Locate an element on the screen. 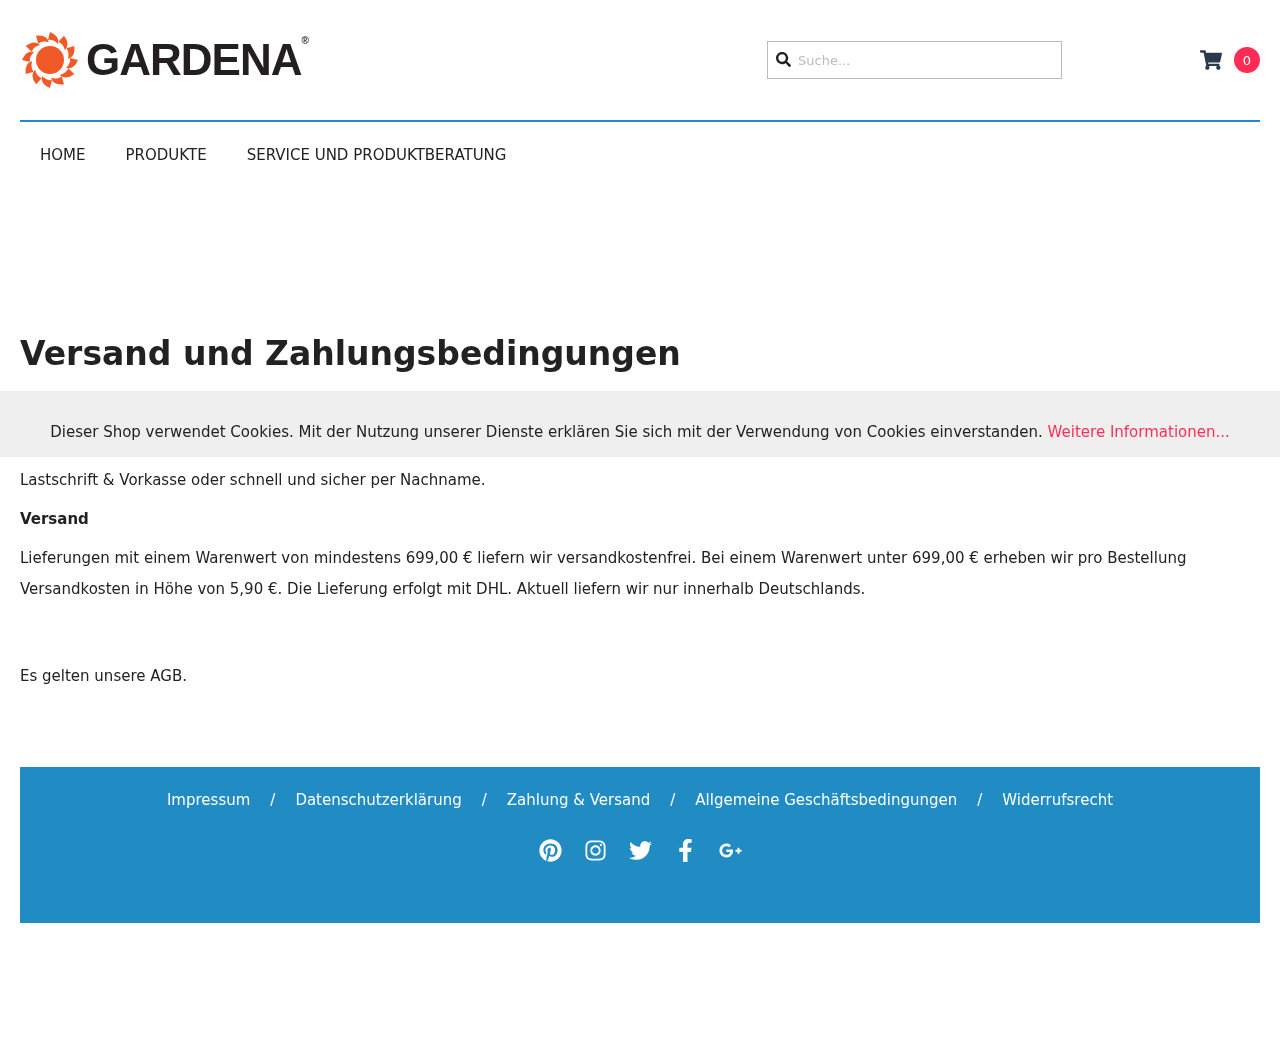  search-icon is located at coordinates (783, 59).